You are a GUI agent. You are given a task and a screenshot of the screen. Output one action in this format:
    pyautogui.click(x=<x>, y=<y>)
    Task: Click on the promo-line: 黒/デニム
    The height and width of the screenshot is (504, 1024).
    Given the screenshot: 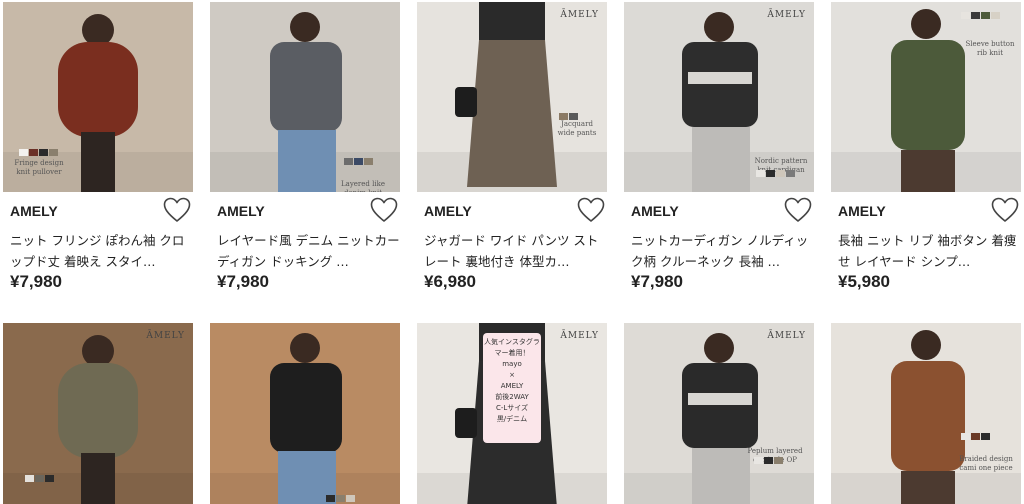 What is the action you would take?
    pyautogui.click(x=512, y=419)
    